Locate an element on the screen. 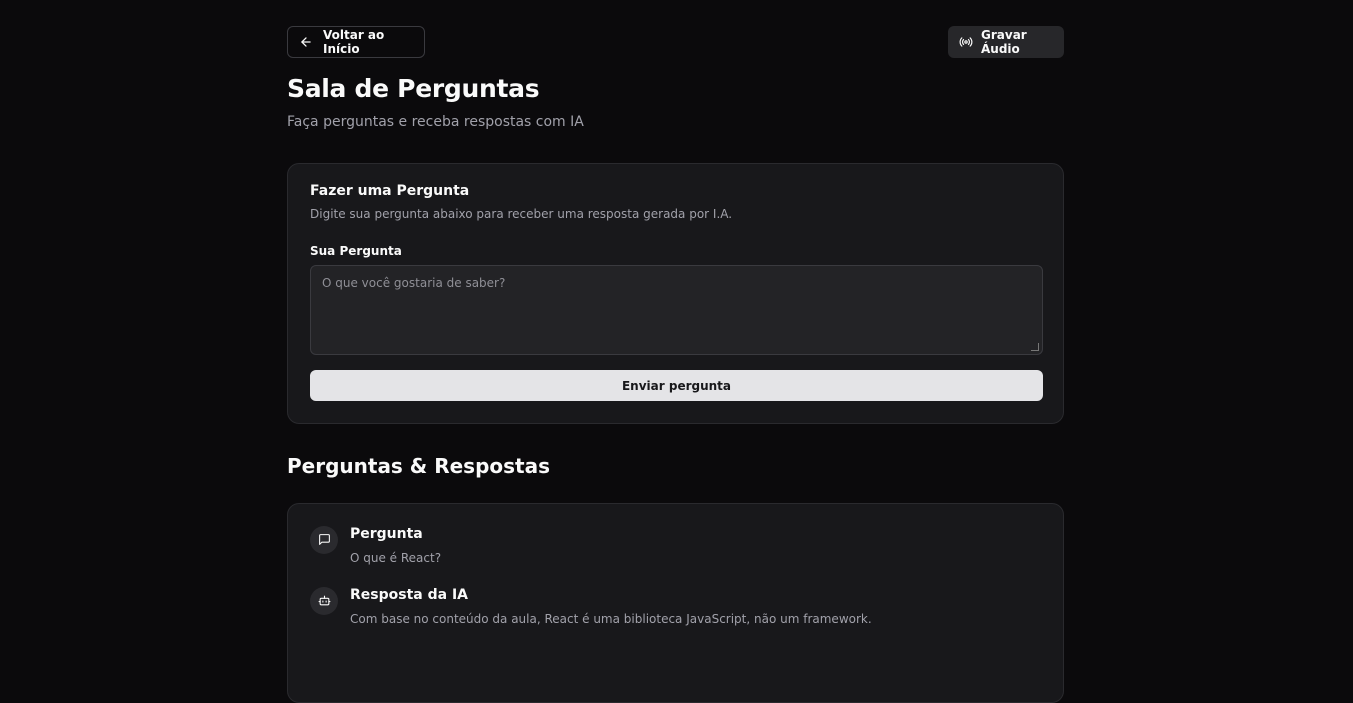 The image size is (1353, 703). question-row: Pergunta O que é React? is located at coordinates (375, 545).